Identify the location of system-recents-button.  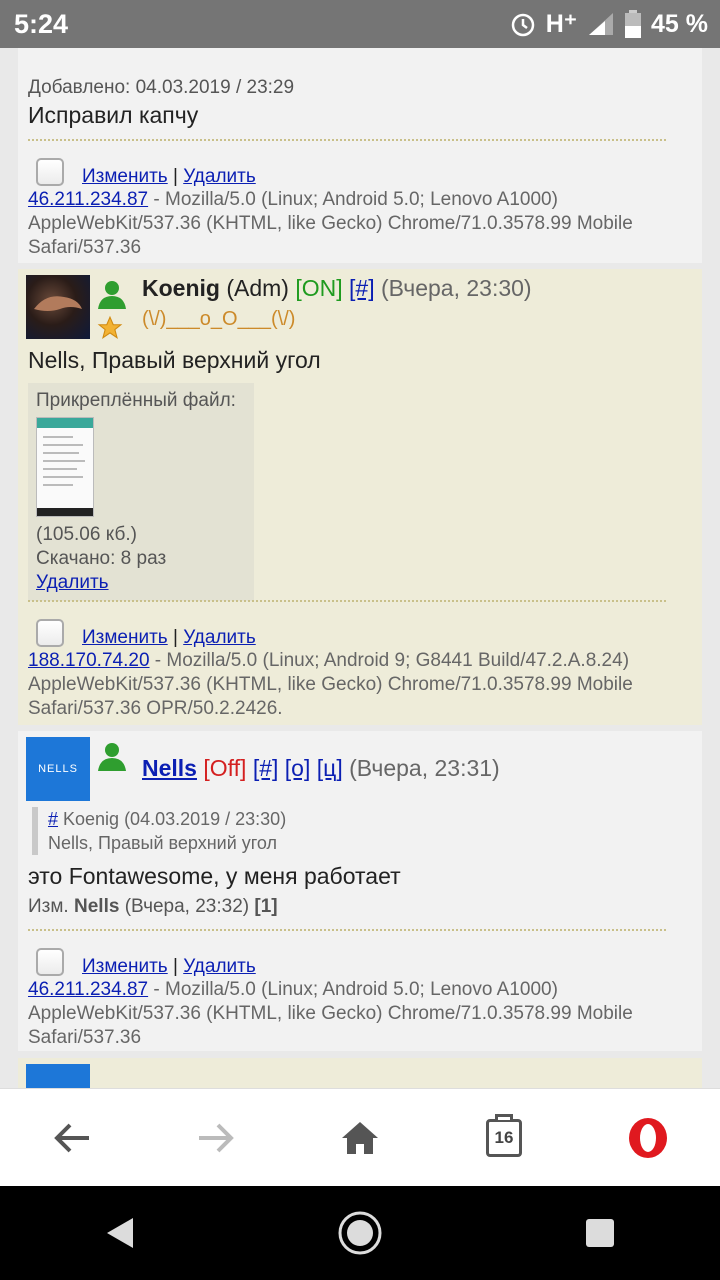
(600, 1233).